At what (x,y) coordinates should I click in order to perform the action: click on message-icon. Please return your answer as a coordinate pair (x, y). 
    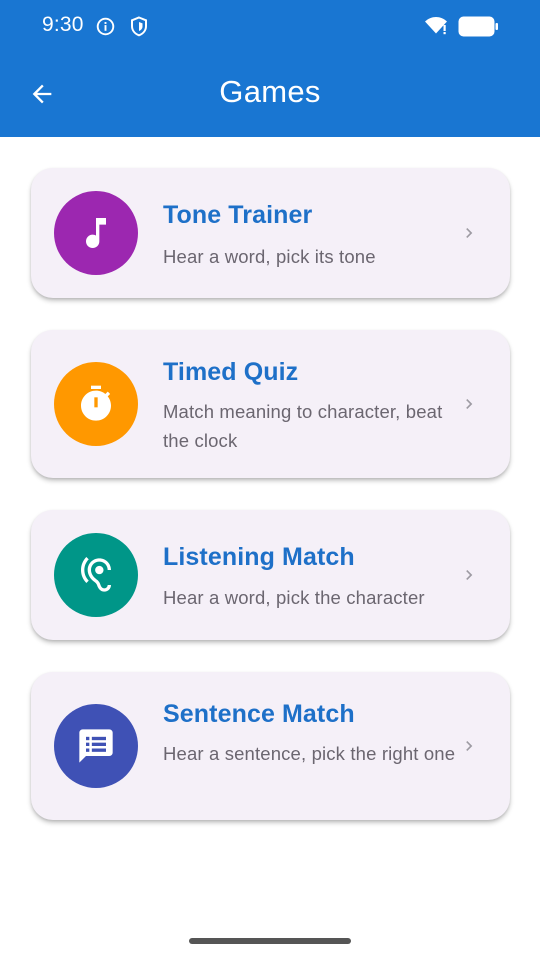
    Looking at the image, I should click on (96, 746).